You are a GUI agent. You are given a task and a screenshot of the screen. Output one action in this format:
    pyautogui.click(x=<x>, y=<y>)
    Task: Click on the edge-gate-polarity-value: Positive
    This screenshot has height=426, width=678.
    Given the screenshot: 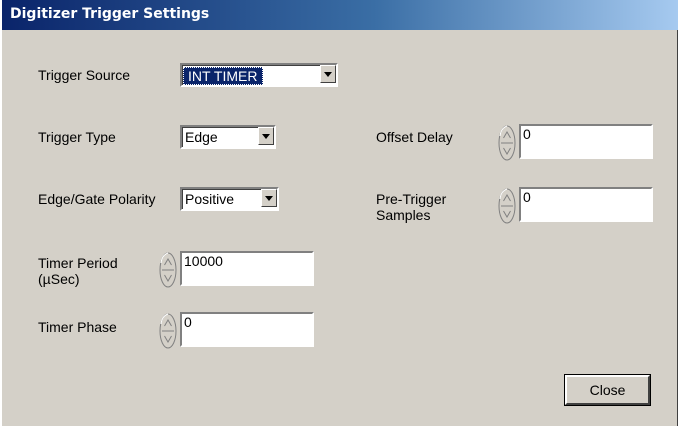 What is the action you would take?
    pyautogui.click(x=210, y=199)
    